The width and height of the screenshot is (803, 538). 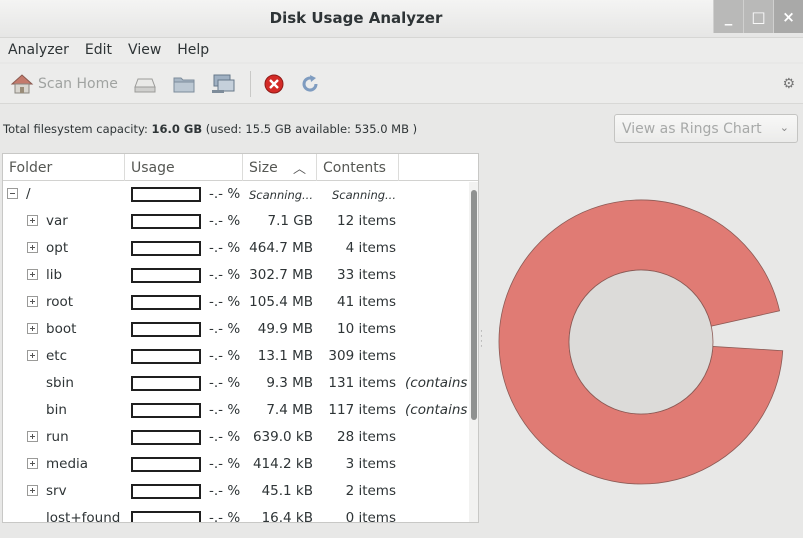 I want to click on tree-row: bin -.- % 7.4 MB 117 items (contains, so click(x=235, y=410).